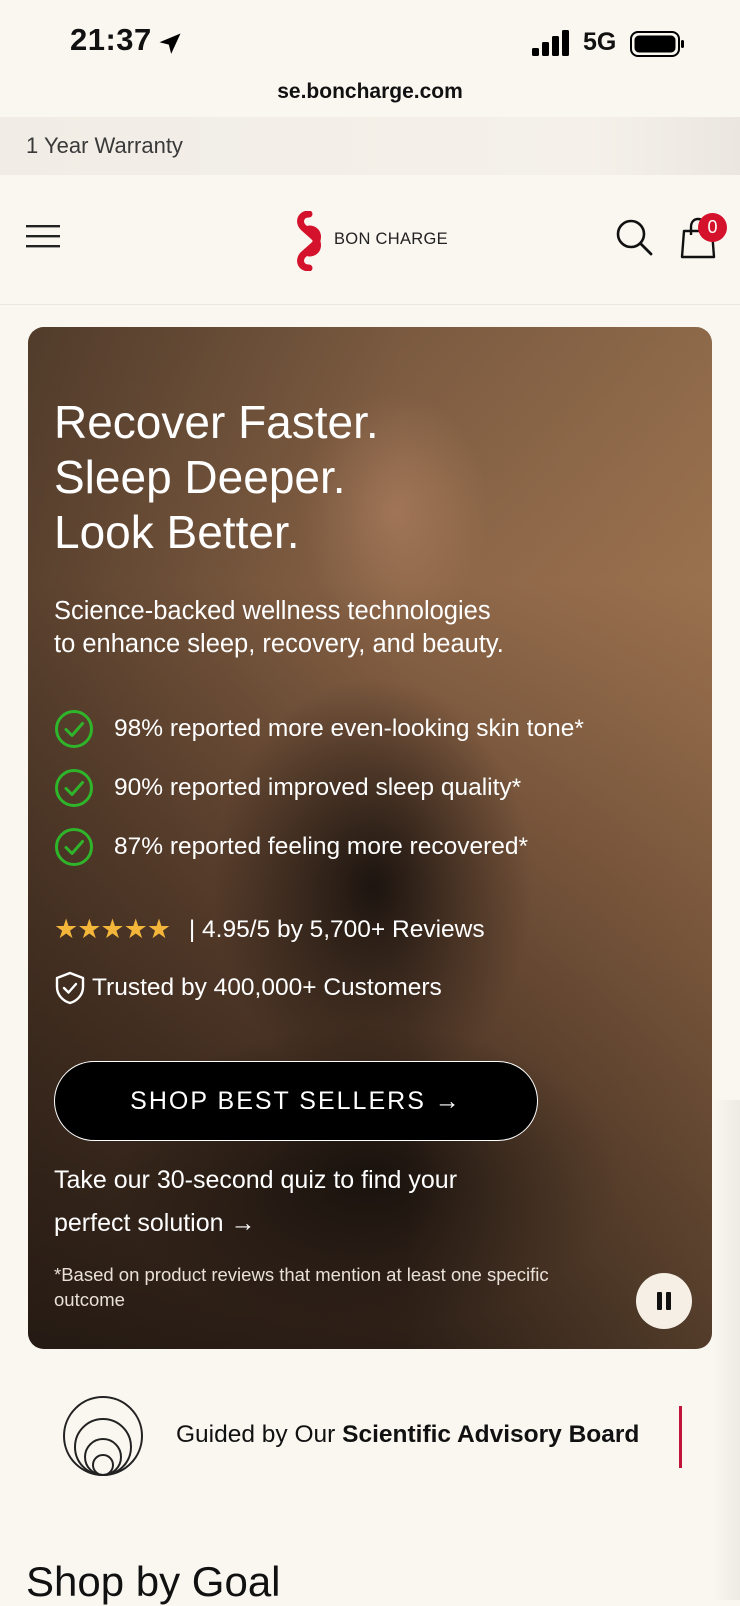 This screenshot has height=1606, width=740. I want to click on accent-divider, so click(680, 1437).